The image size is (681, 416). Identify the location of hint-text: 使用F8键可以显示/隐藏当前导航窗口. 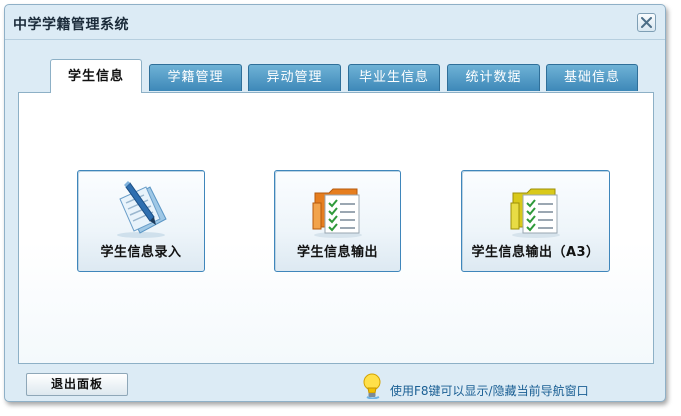
(489, 391).